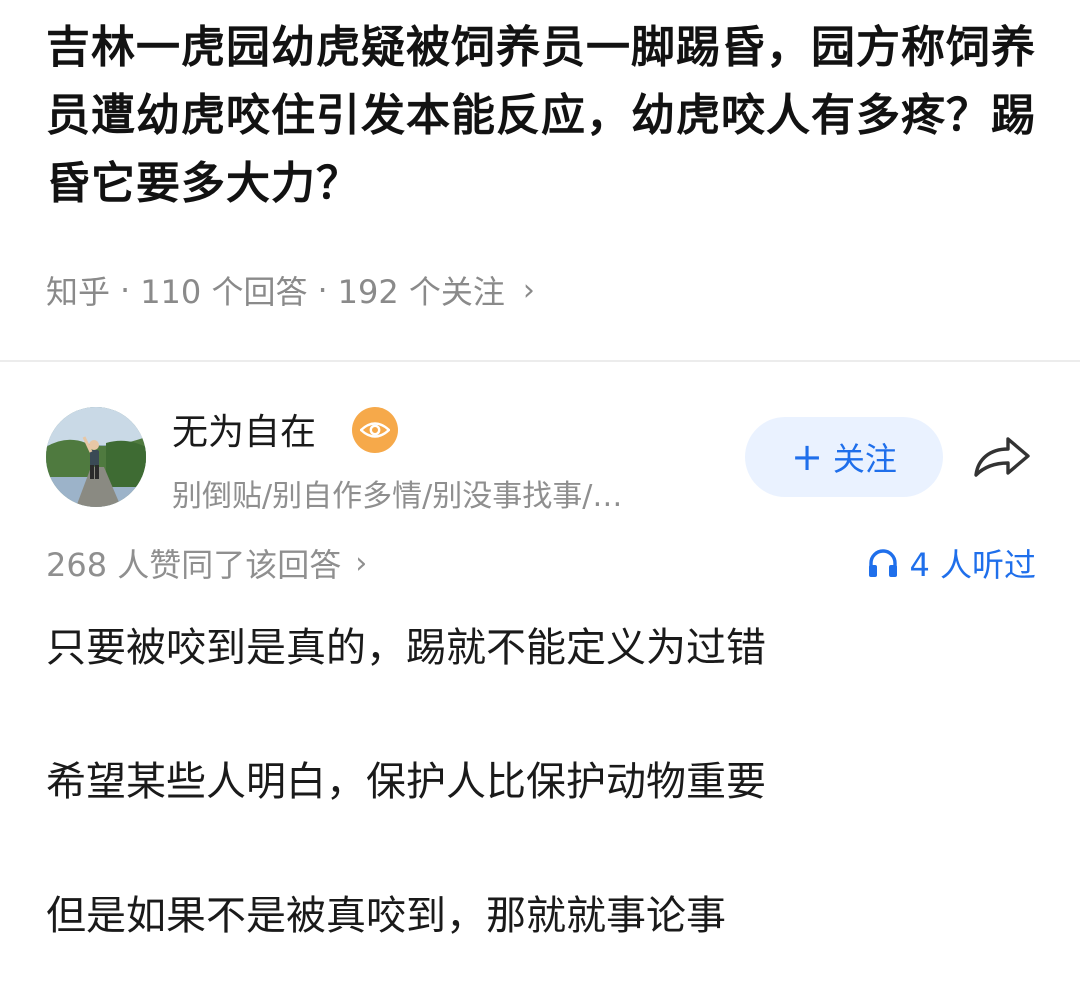  What do you see at coordinates (972, 565) in the screenshot?
I see `listen-count: 4 人听过` at bounding box center [972, 565].